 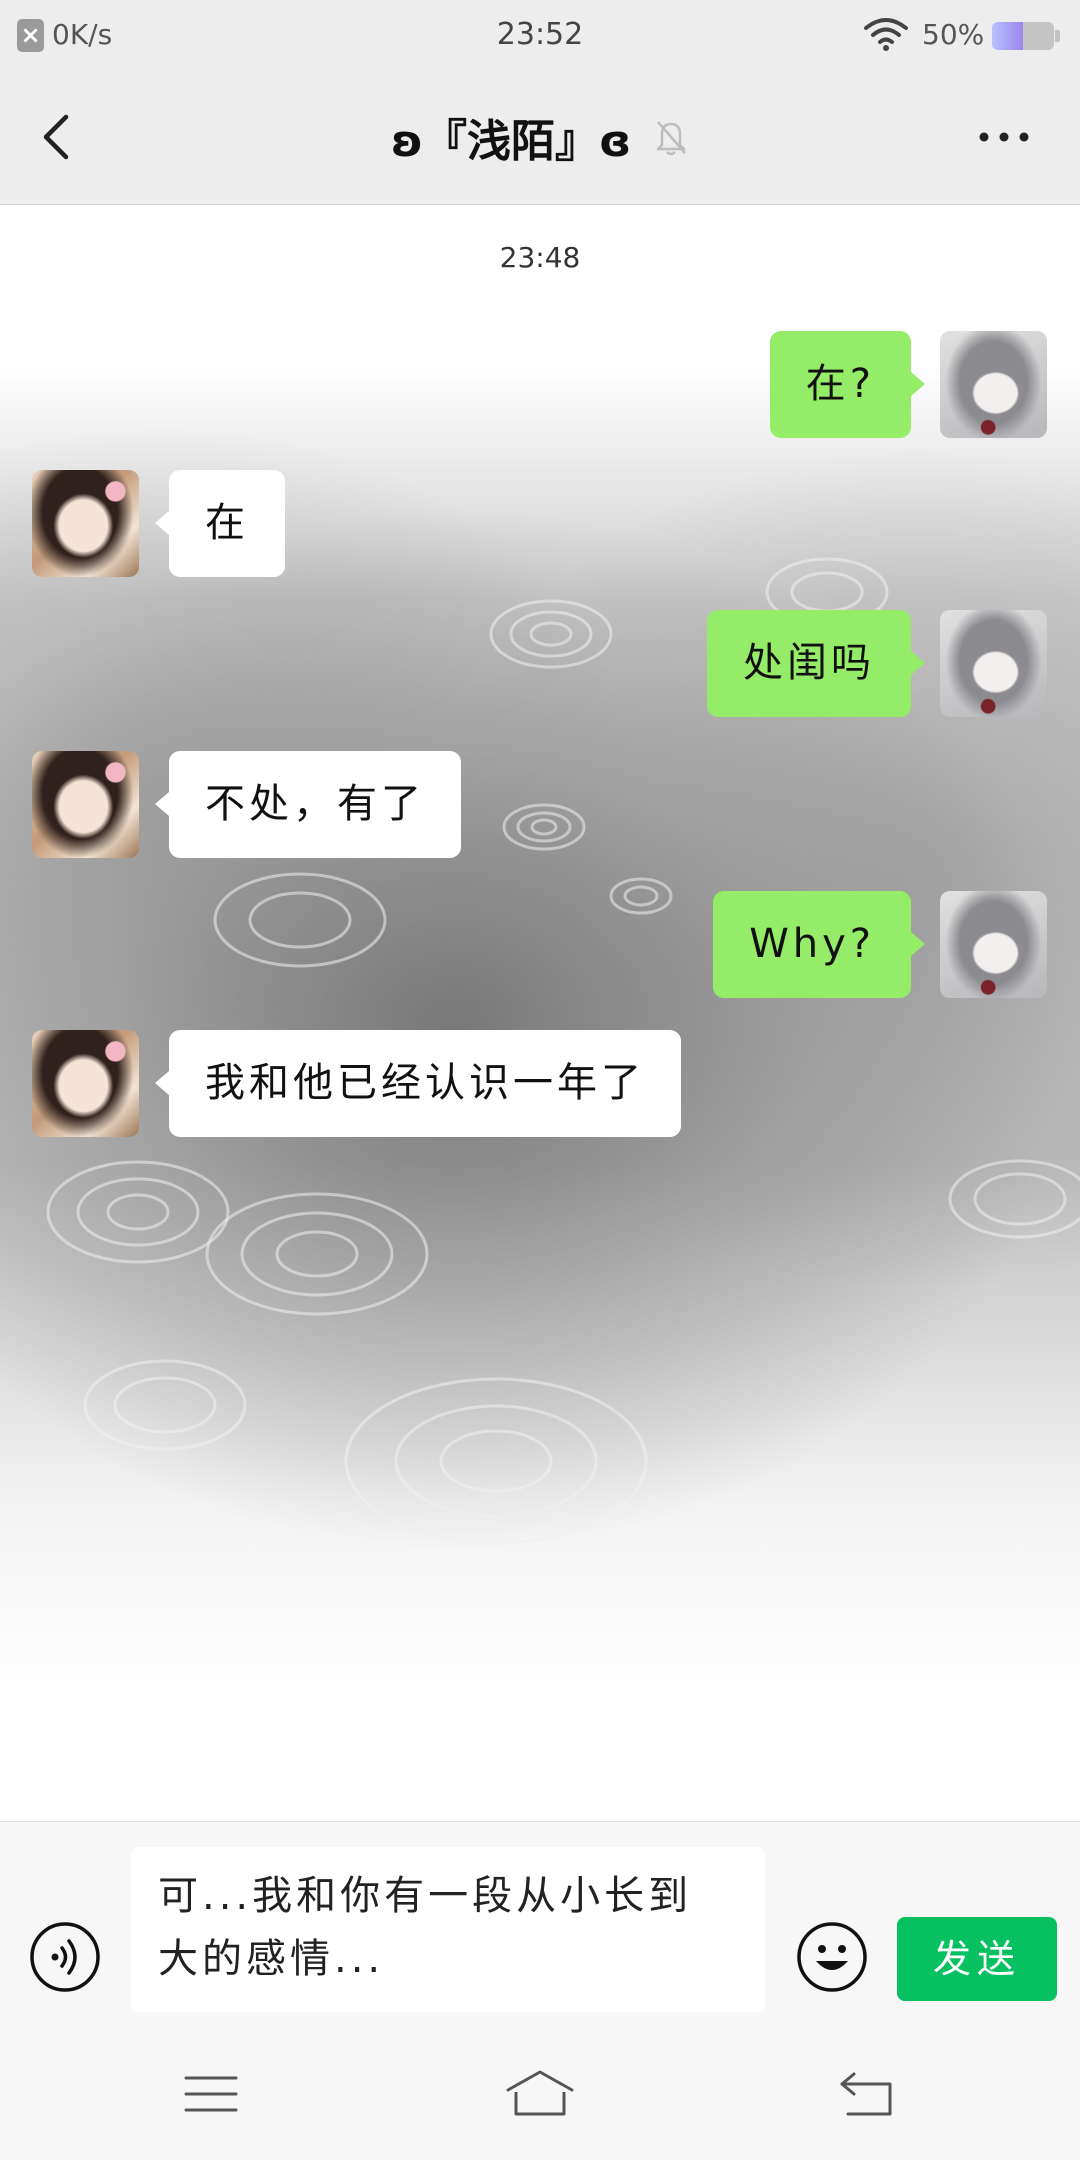 I want to click on message-row-received: 不处，有了, so click(x=540, y=804).